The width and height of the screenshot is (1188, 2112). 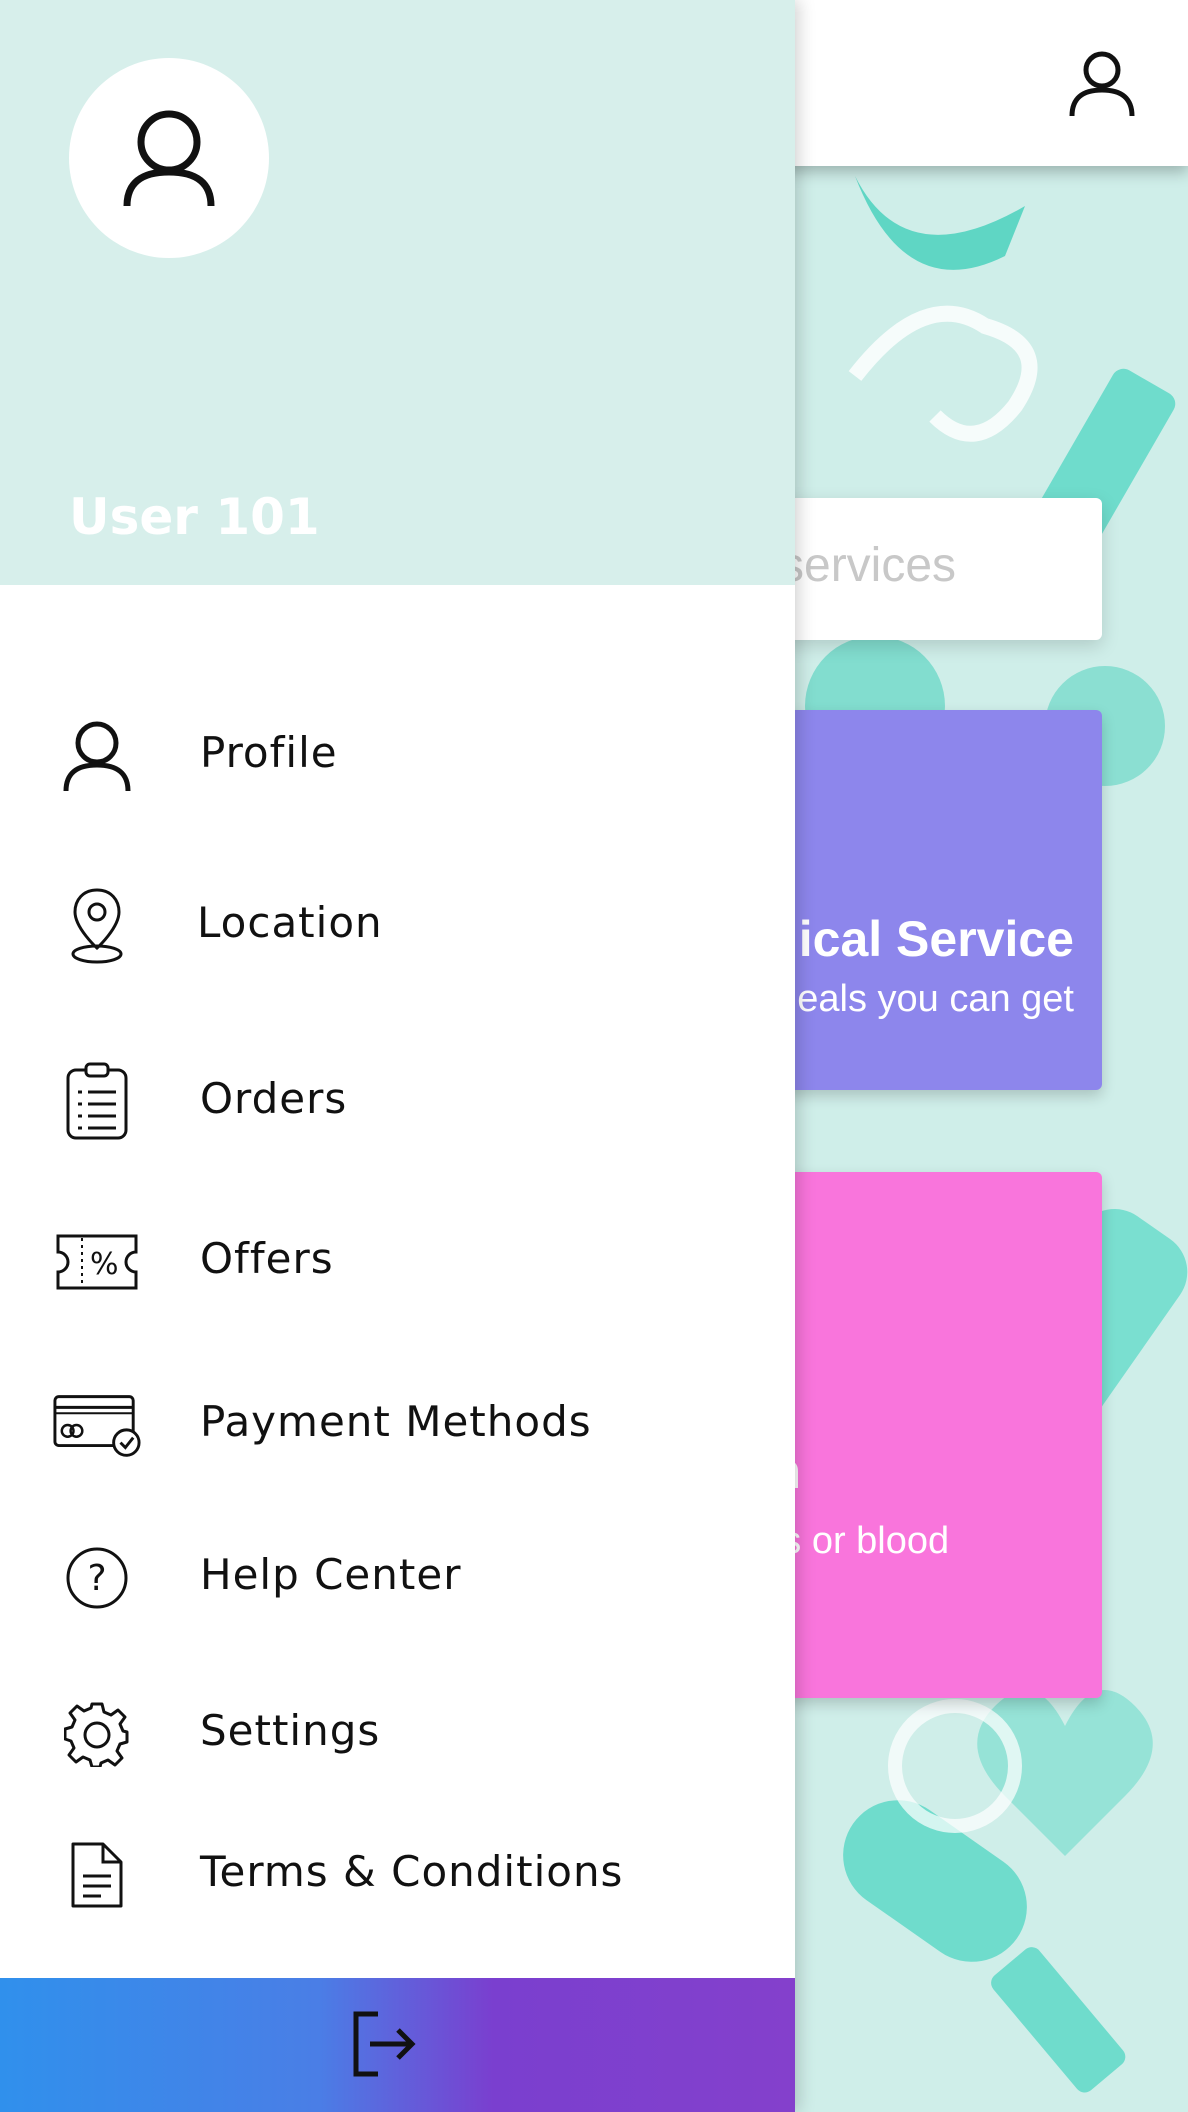 I want to click on logout-button, so click(x=397, y=2045).